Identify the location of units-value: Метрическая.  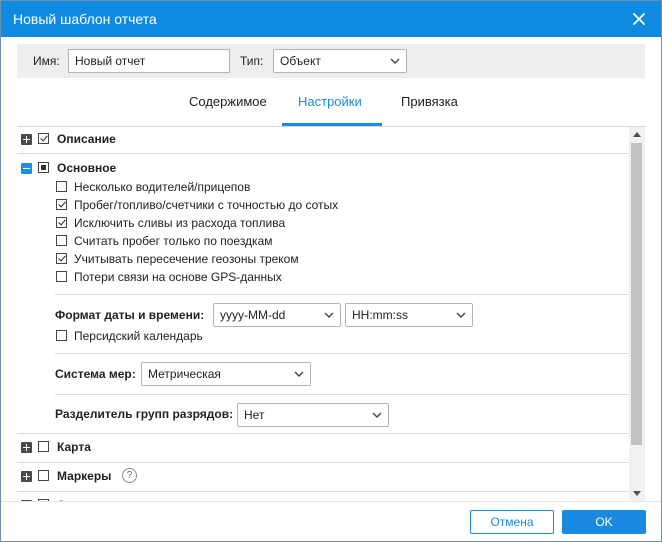
(184, 374).